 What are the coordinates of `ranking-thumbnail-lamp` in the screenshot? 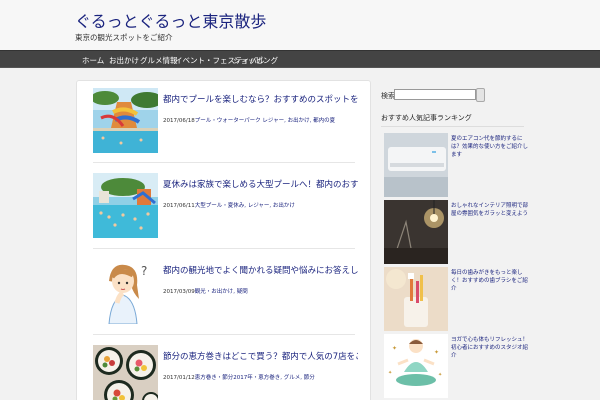 It's located at (416, 232).